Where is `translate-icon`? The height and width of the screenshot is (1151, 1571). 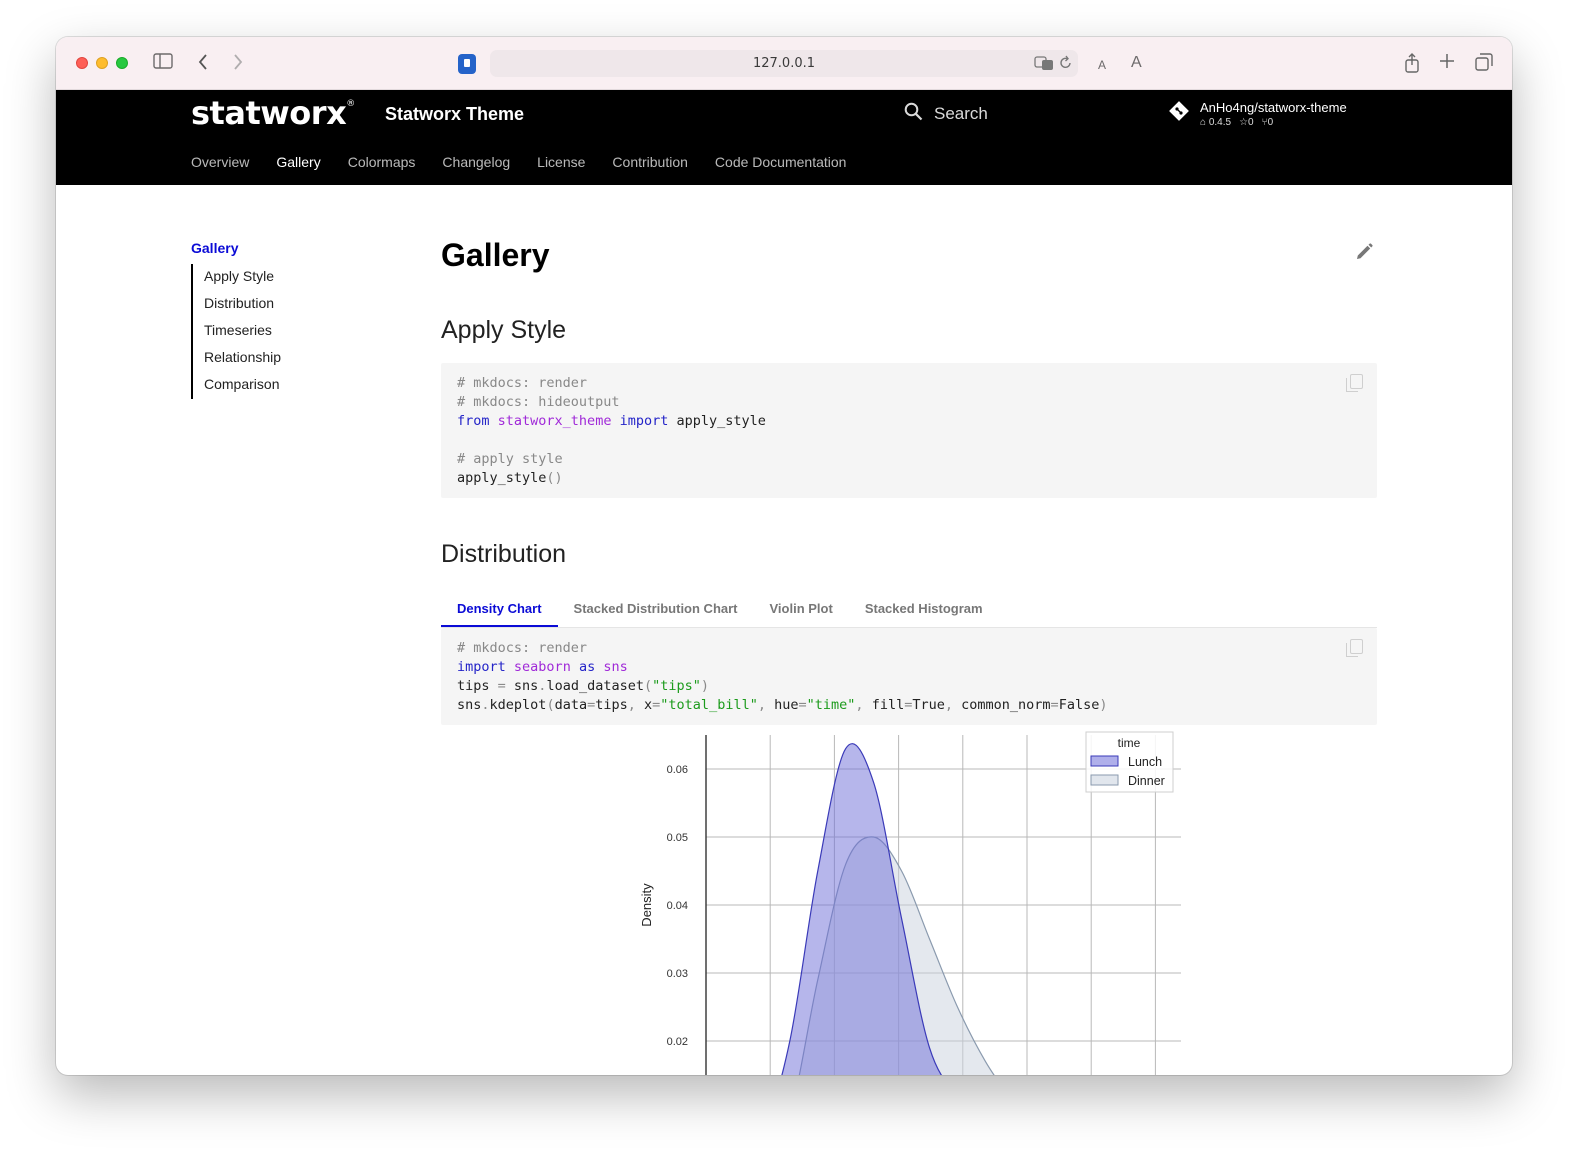 translate-icon is located at coordinates (1044, 65).